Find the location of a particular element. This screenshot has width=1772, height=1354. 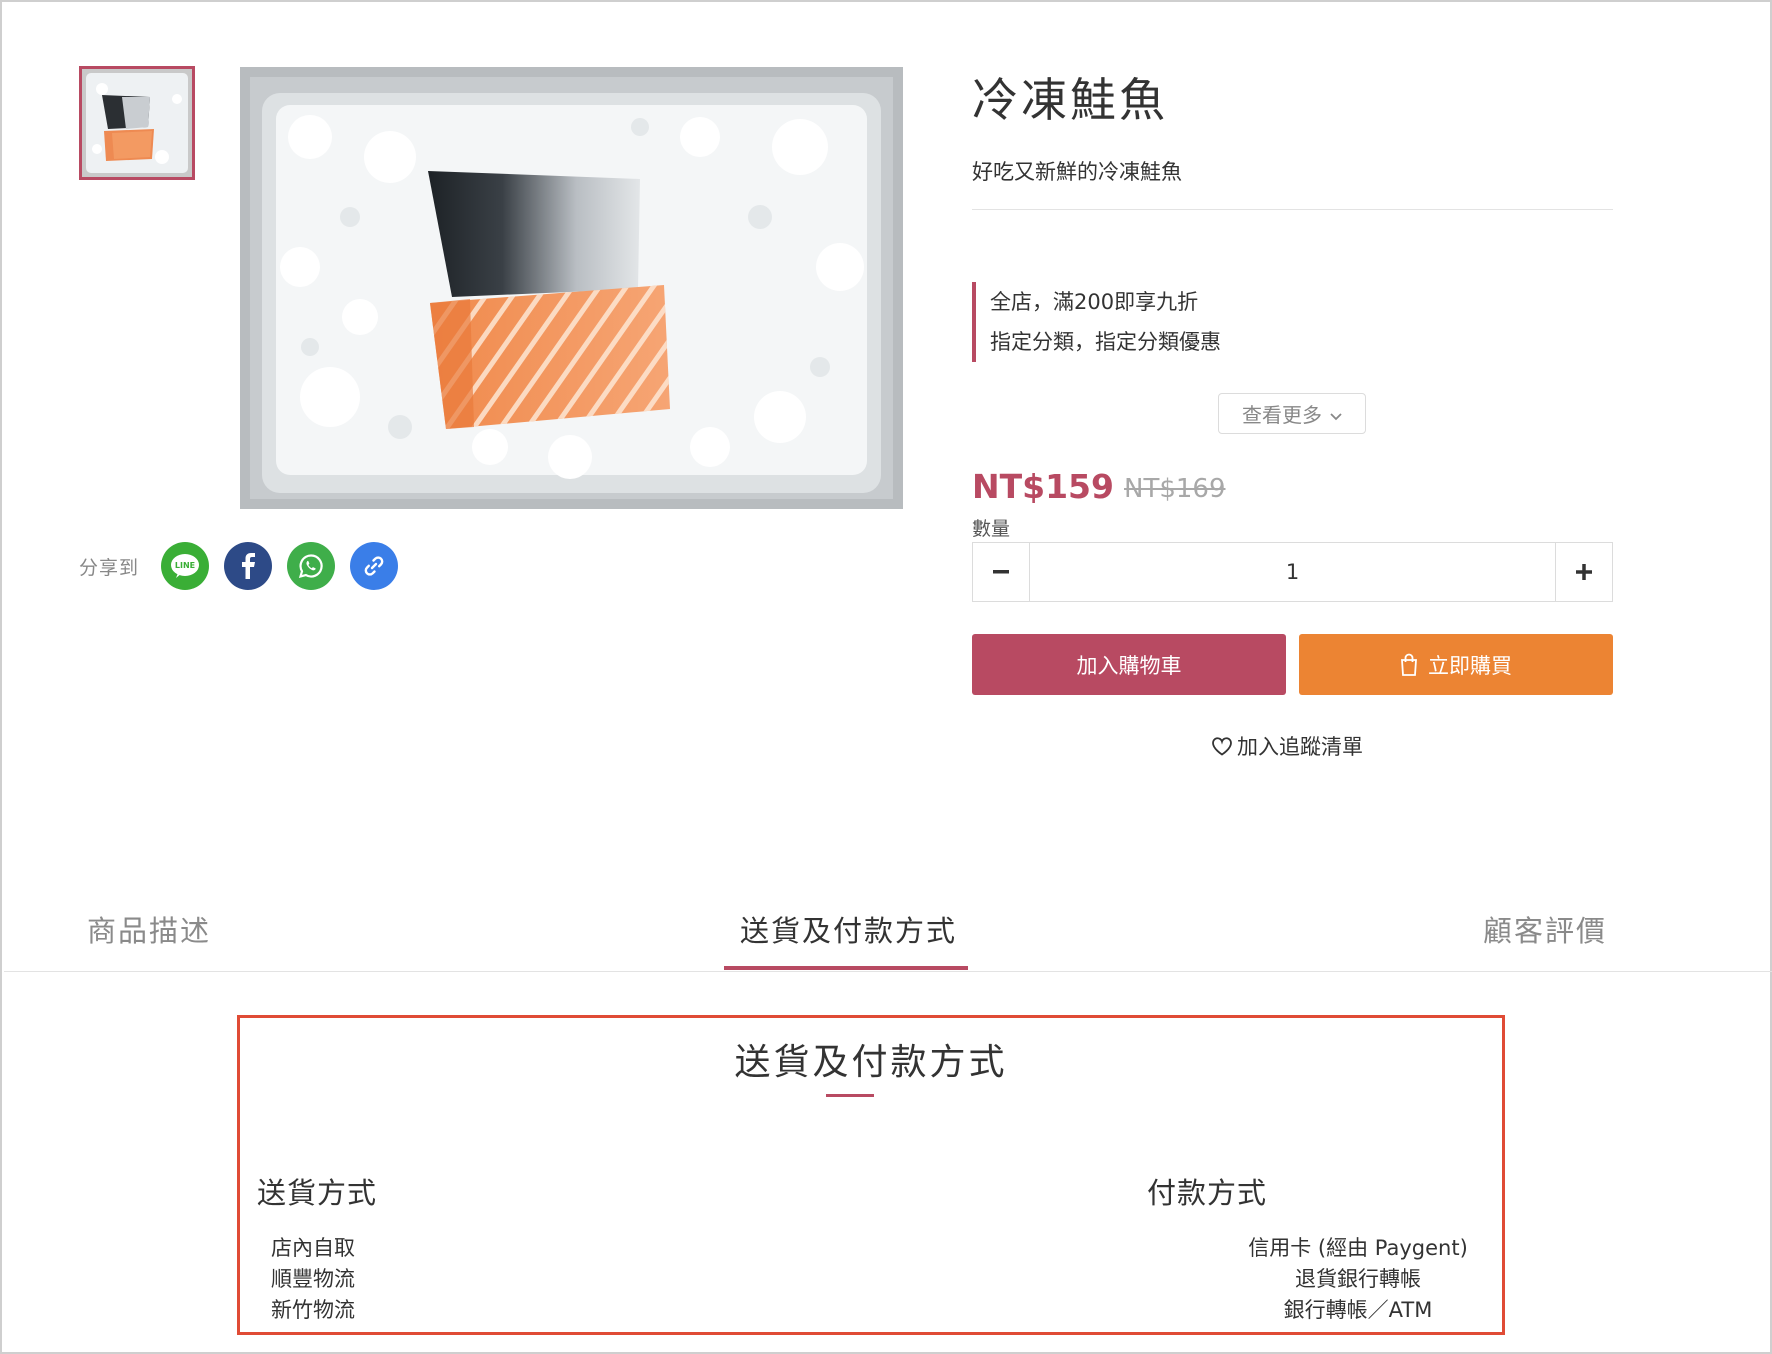

sale-price: NT$159 is located at coordinates (1043, 486).